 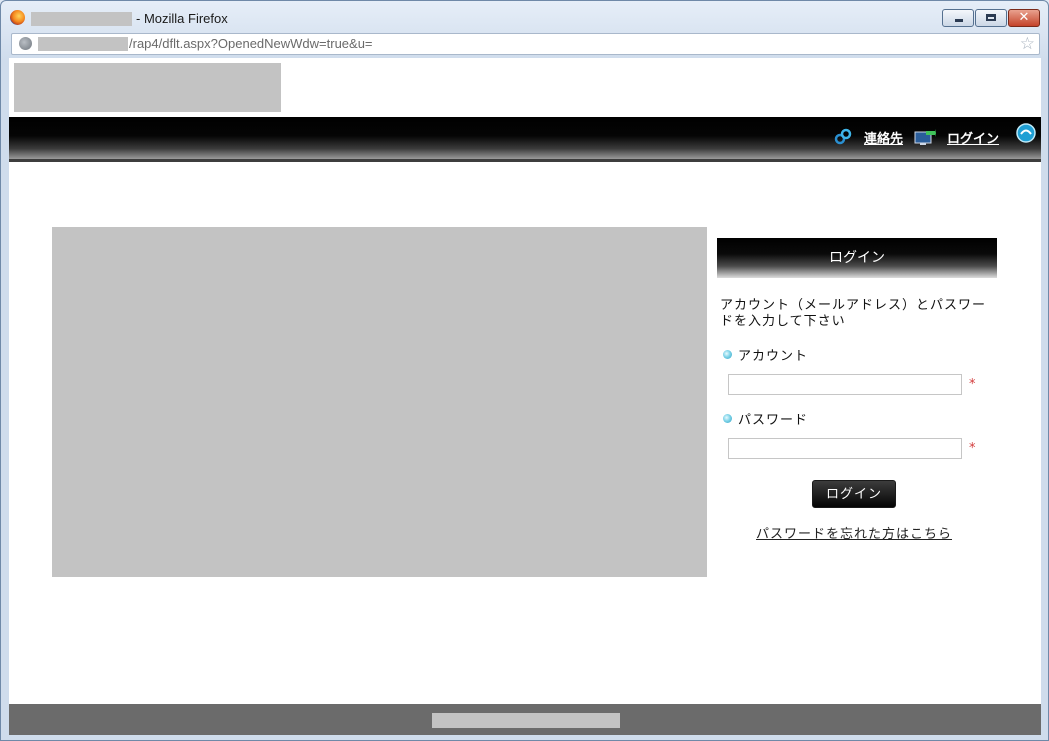 What do you see at coordinates (525, 139) in the screenshot?
I see `top-nav-bar: 連絡先 ログイン` at bounding box center [525, 139].